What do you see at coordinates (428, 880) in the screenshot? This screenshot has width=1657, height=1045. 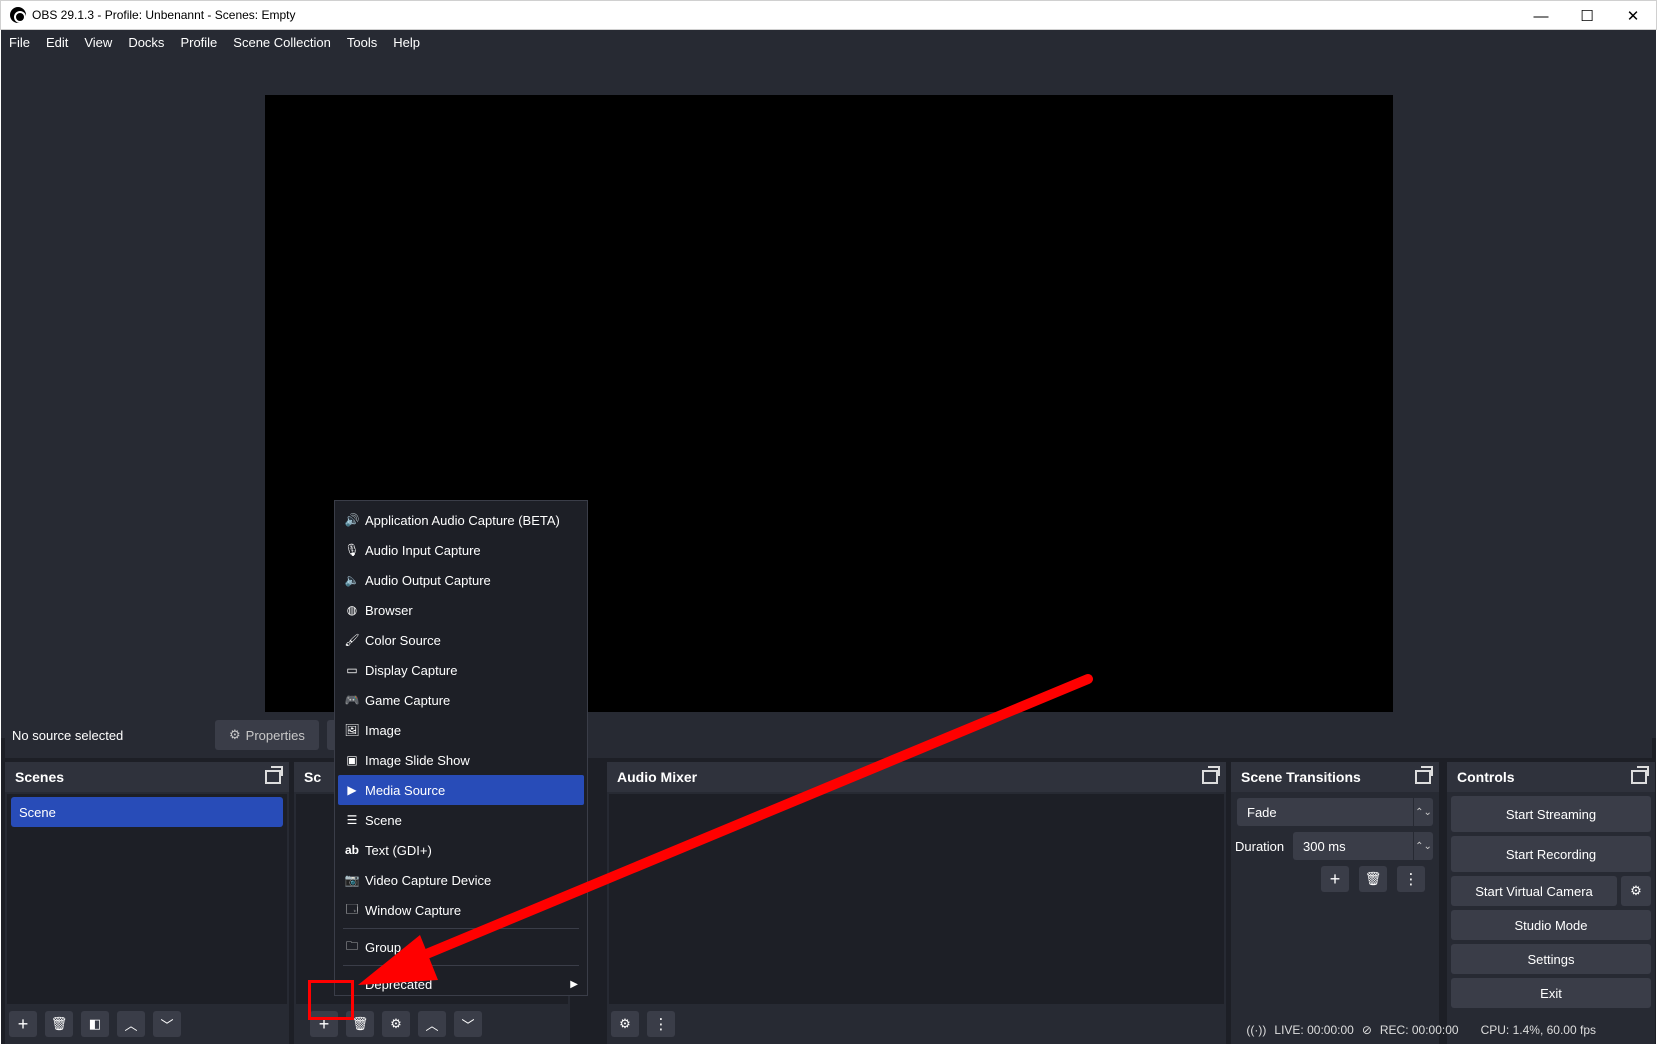 I see `menu-item-label: Video Capture Device` at bounding box center [428, 880].